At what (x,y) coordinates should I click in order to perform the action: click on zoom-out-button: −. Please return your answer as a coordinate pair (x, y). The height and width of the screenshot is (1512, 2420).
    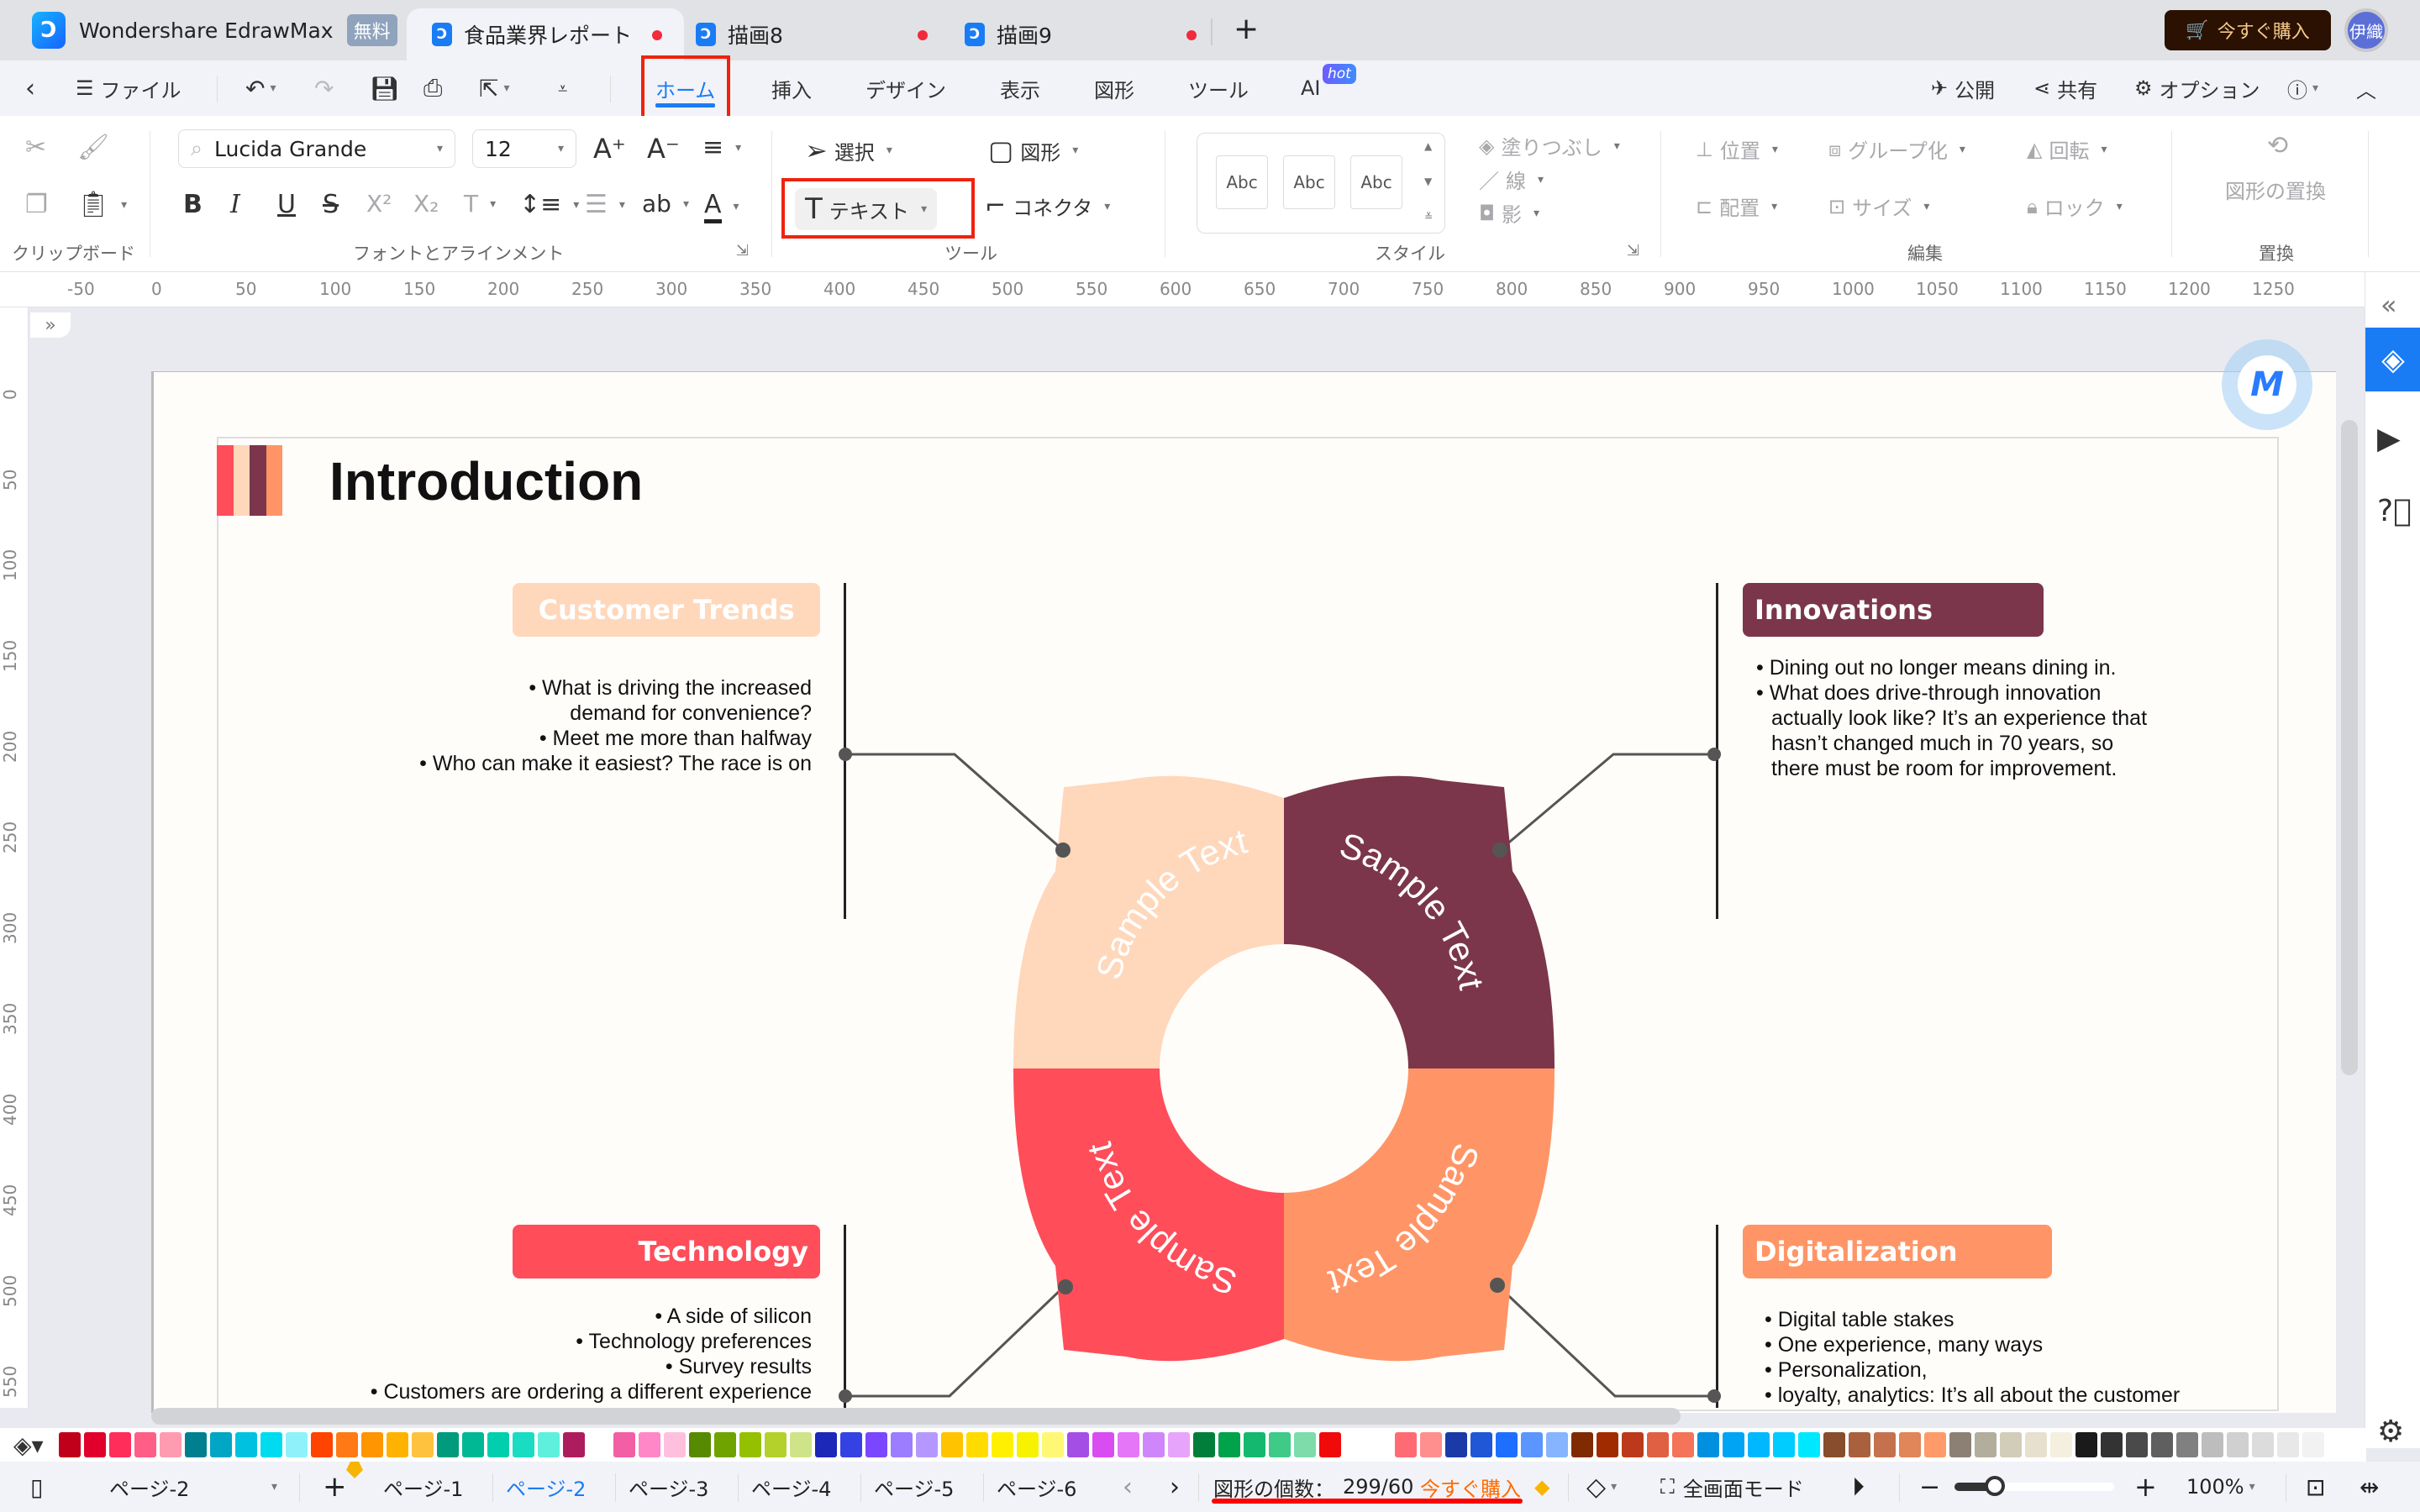
    Looking at the image, I should click on (1929, 1487).